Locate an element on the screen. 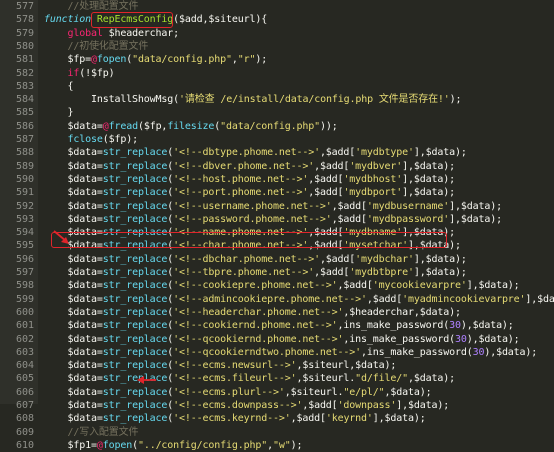 The width and height of the screenshot is (554, 452). code-text: { is located at coordinates (58, 86).